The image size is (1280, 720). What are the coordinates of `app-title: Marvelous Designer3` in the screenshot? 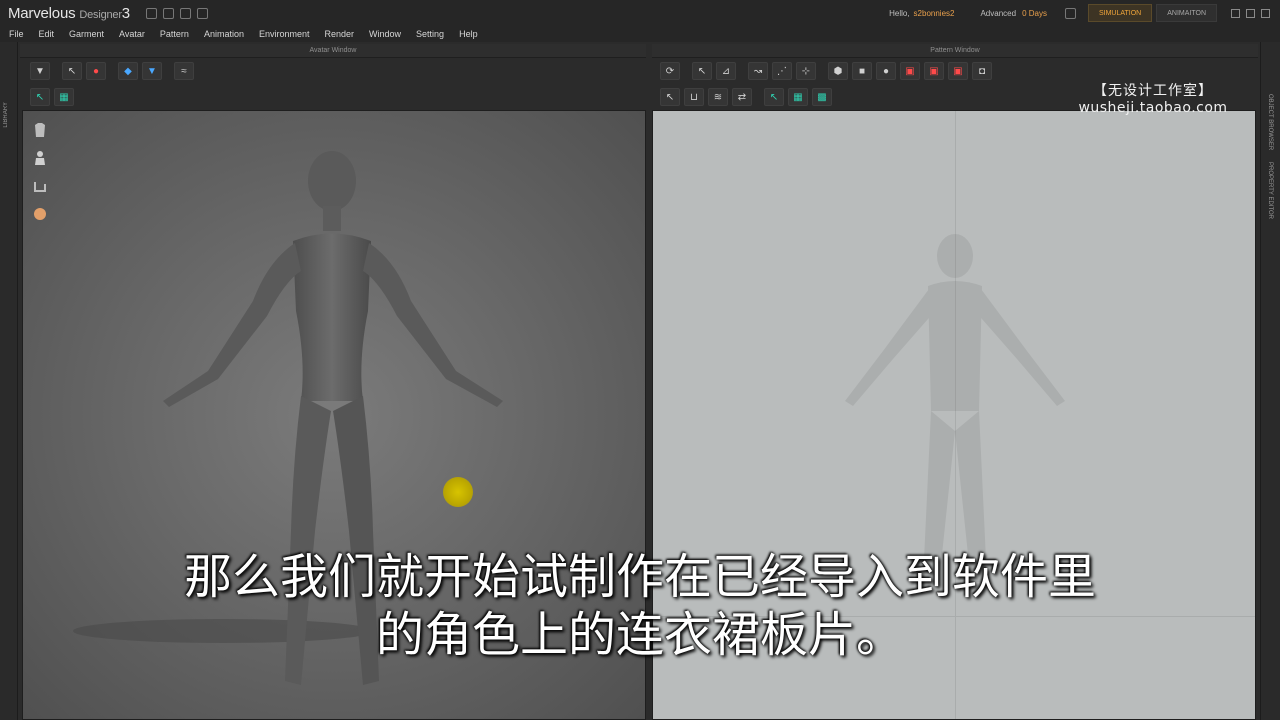 It's located at (69, 13).